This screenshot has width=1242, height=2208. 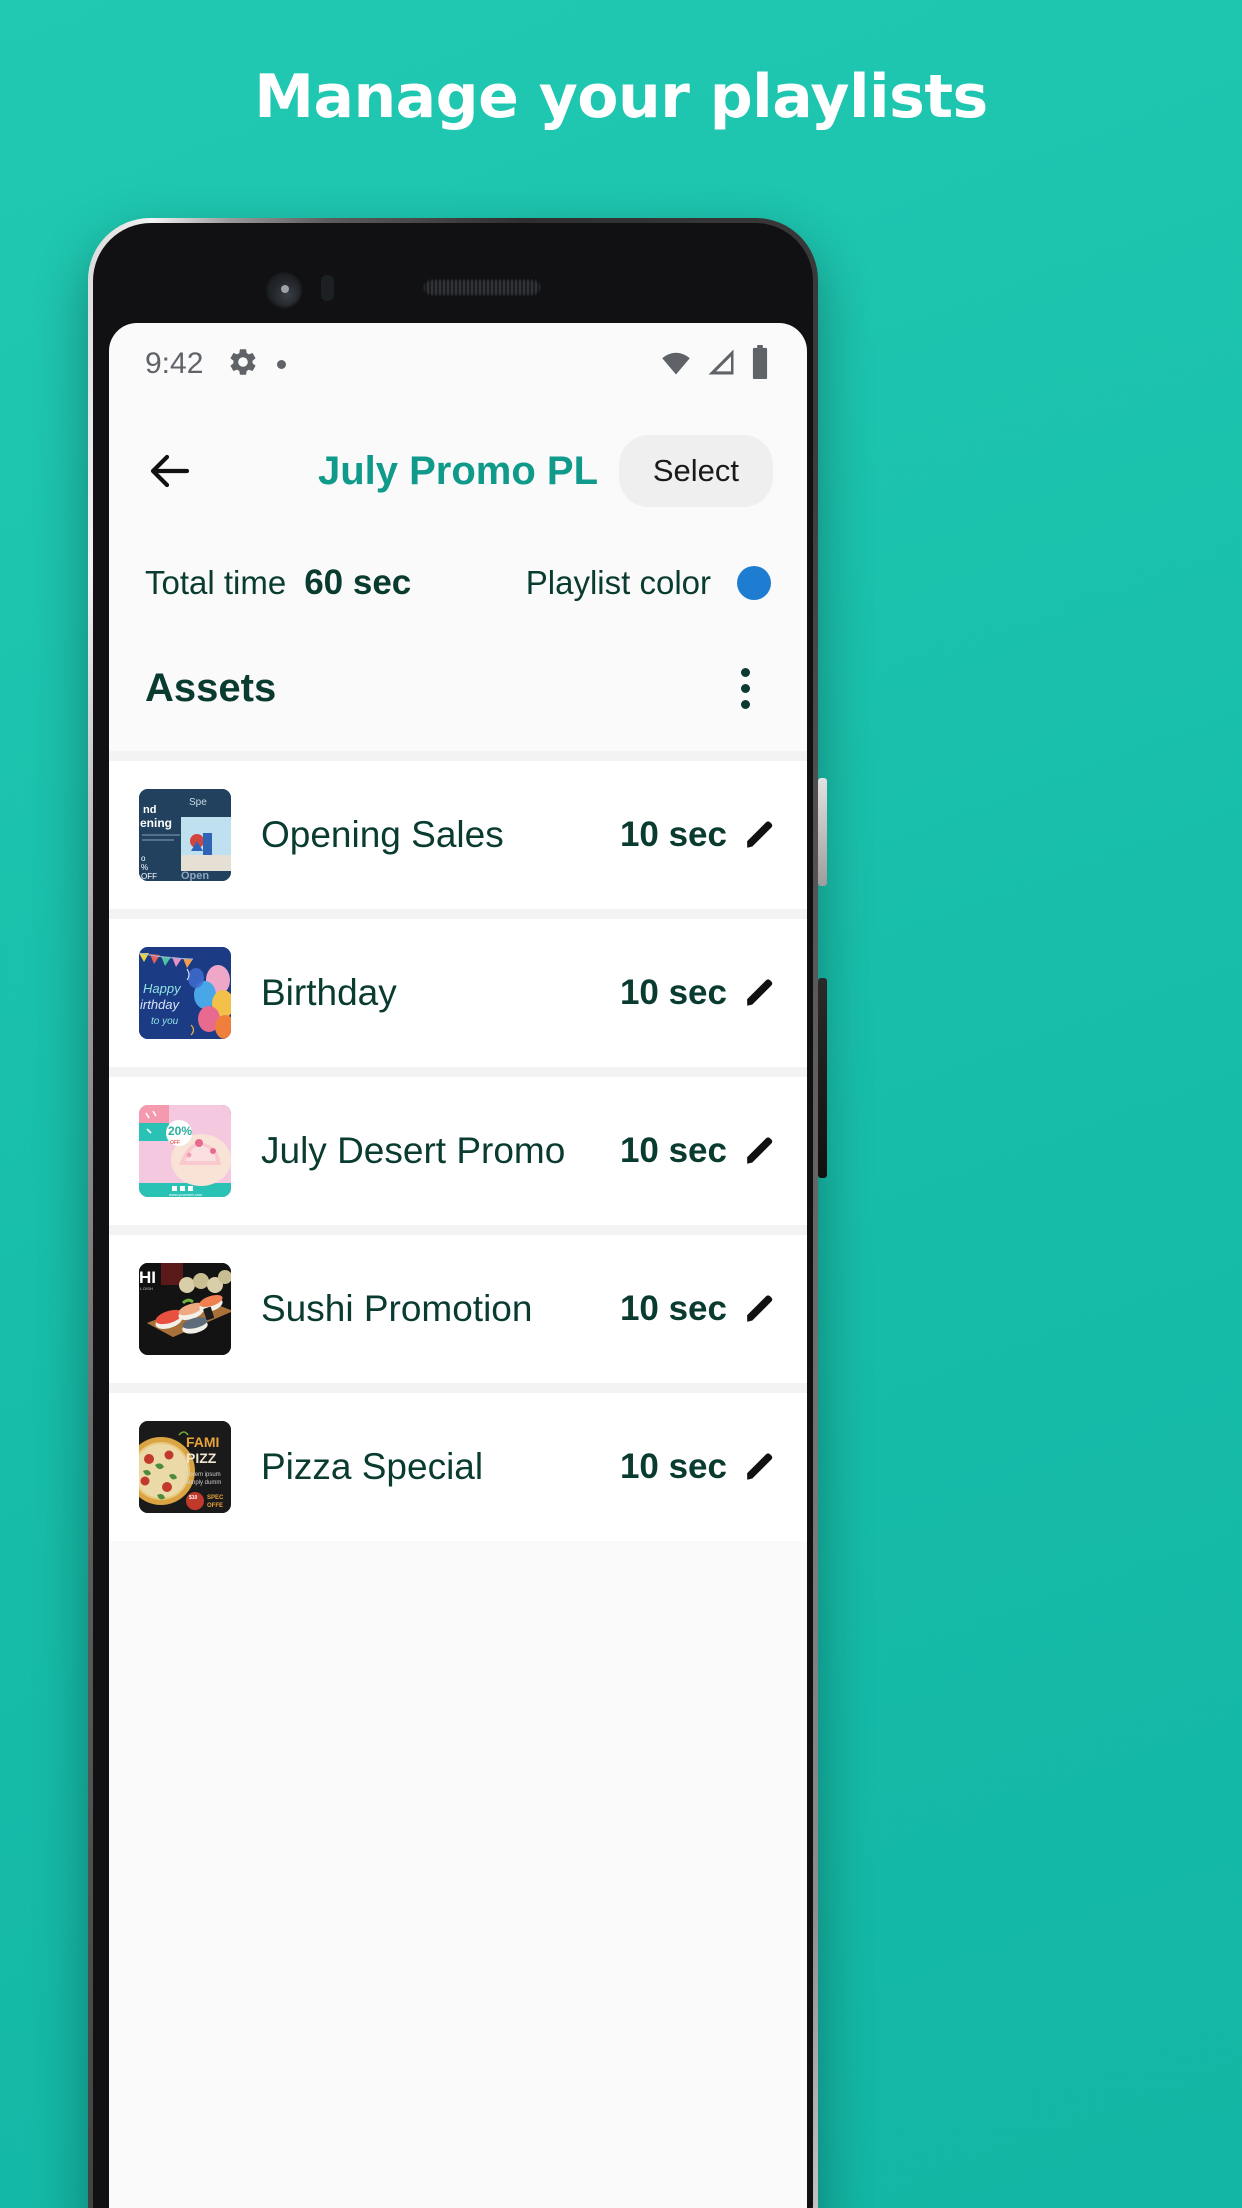 I want to click on gear-icon, so click(x=243, y=364).